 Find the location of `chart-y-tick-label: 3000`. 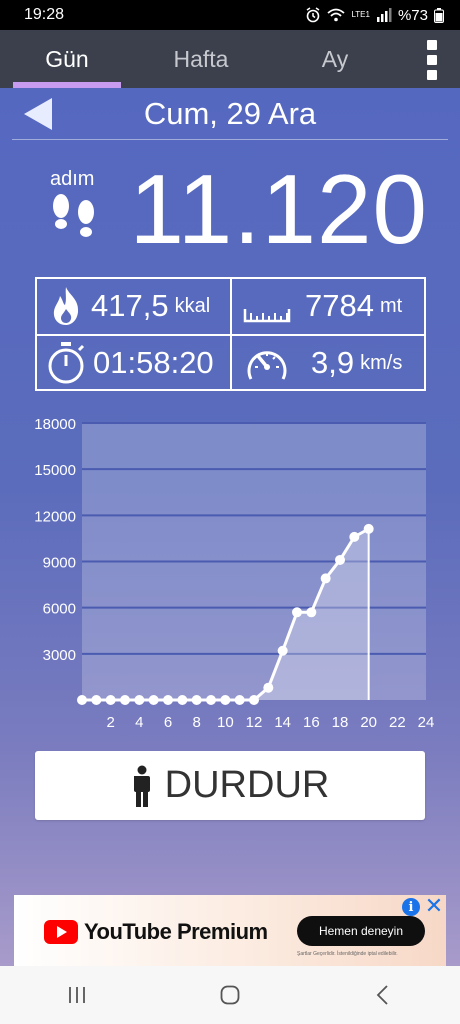

chart-y-tick-label: 3000 is located at coordinates (59, 655).